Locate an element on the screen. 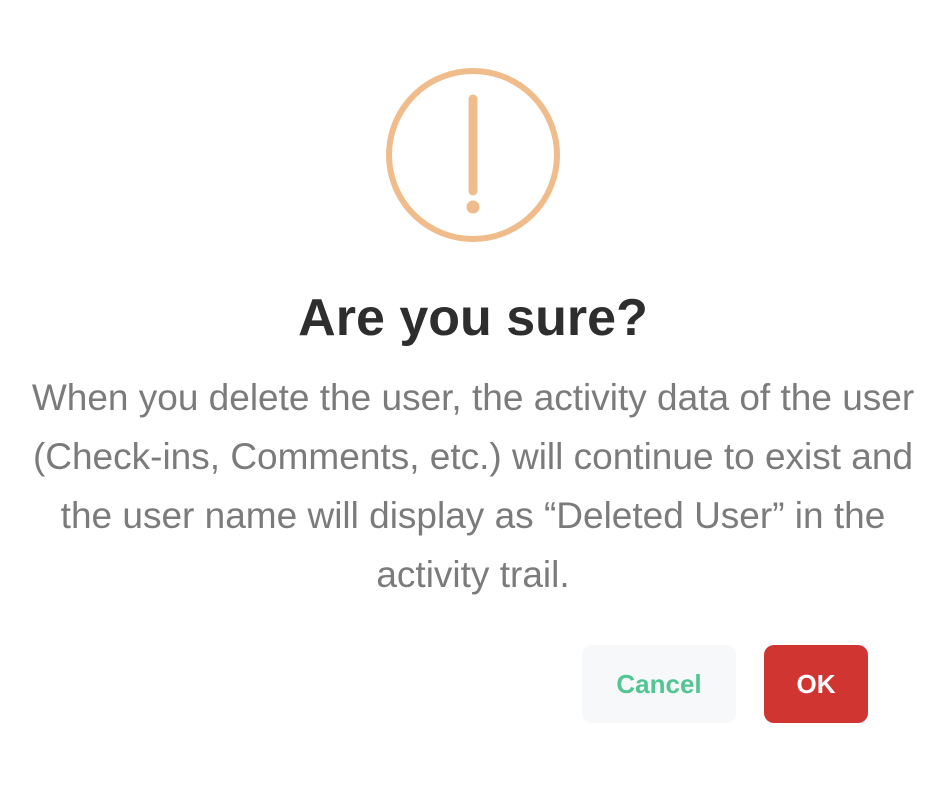 The height and width of the screenshot is (786, 946). dialog-title: Are you sure? is located at coordinates (473, 318).